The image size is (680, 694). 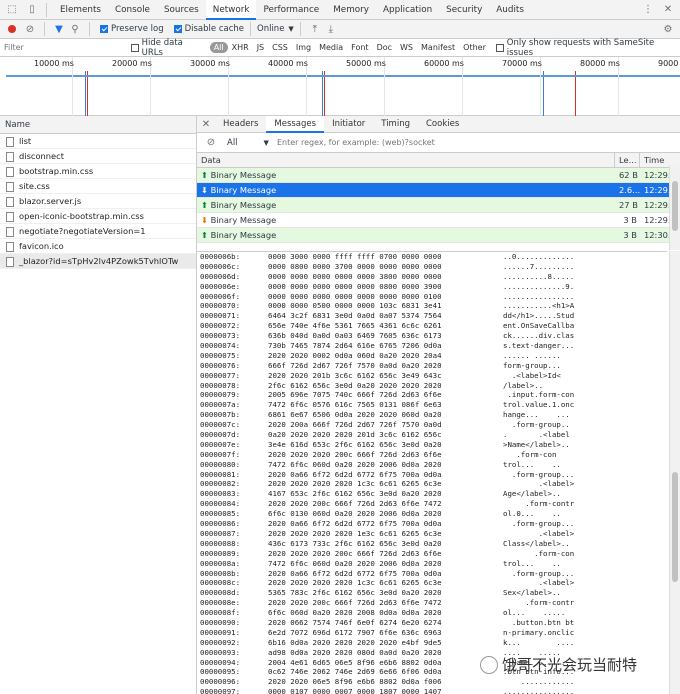 I want to click on hex-bytes: 636b 040d 0a0d 0a03 6469 7605 636c 6173, so click(x=355, y=336).